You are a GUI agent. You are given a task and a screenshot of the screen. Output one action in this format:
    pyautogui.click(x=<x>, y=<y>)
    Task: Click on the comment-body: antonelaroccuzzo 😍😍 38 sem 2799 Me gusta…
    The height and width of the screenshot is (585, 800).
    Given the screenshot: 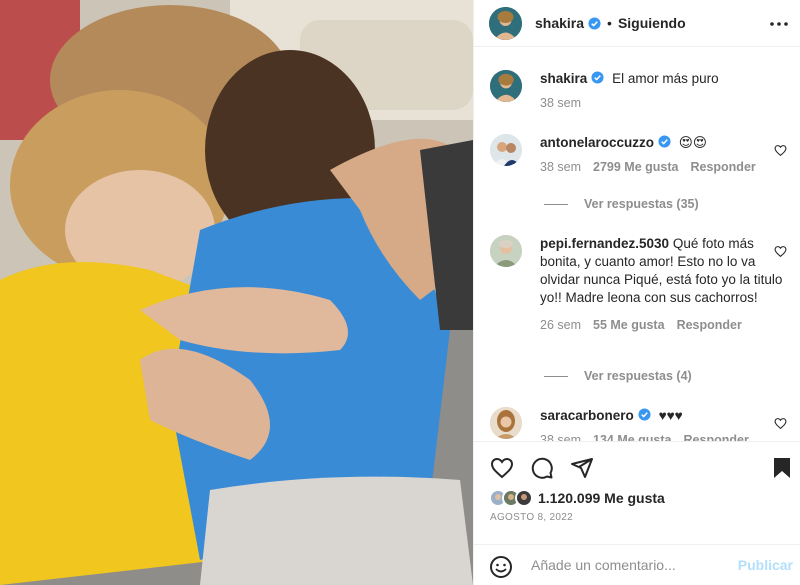 What is the action you would take?
    pyautogui.click(x=666, y=154)
    